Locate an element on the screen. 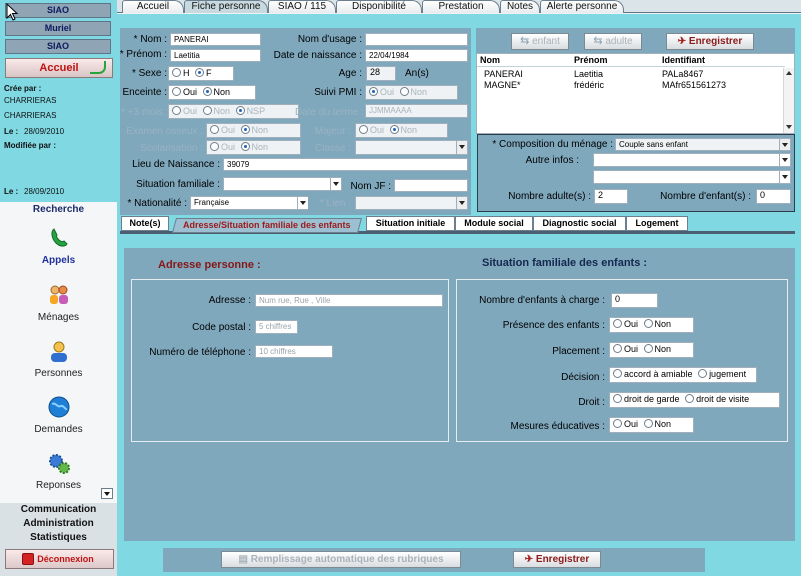 The width and height of the screenshot is (801, 576). tab-notes: Notes is located at coordinates (520, 6).